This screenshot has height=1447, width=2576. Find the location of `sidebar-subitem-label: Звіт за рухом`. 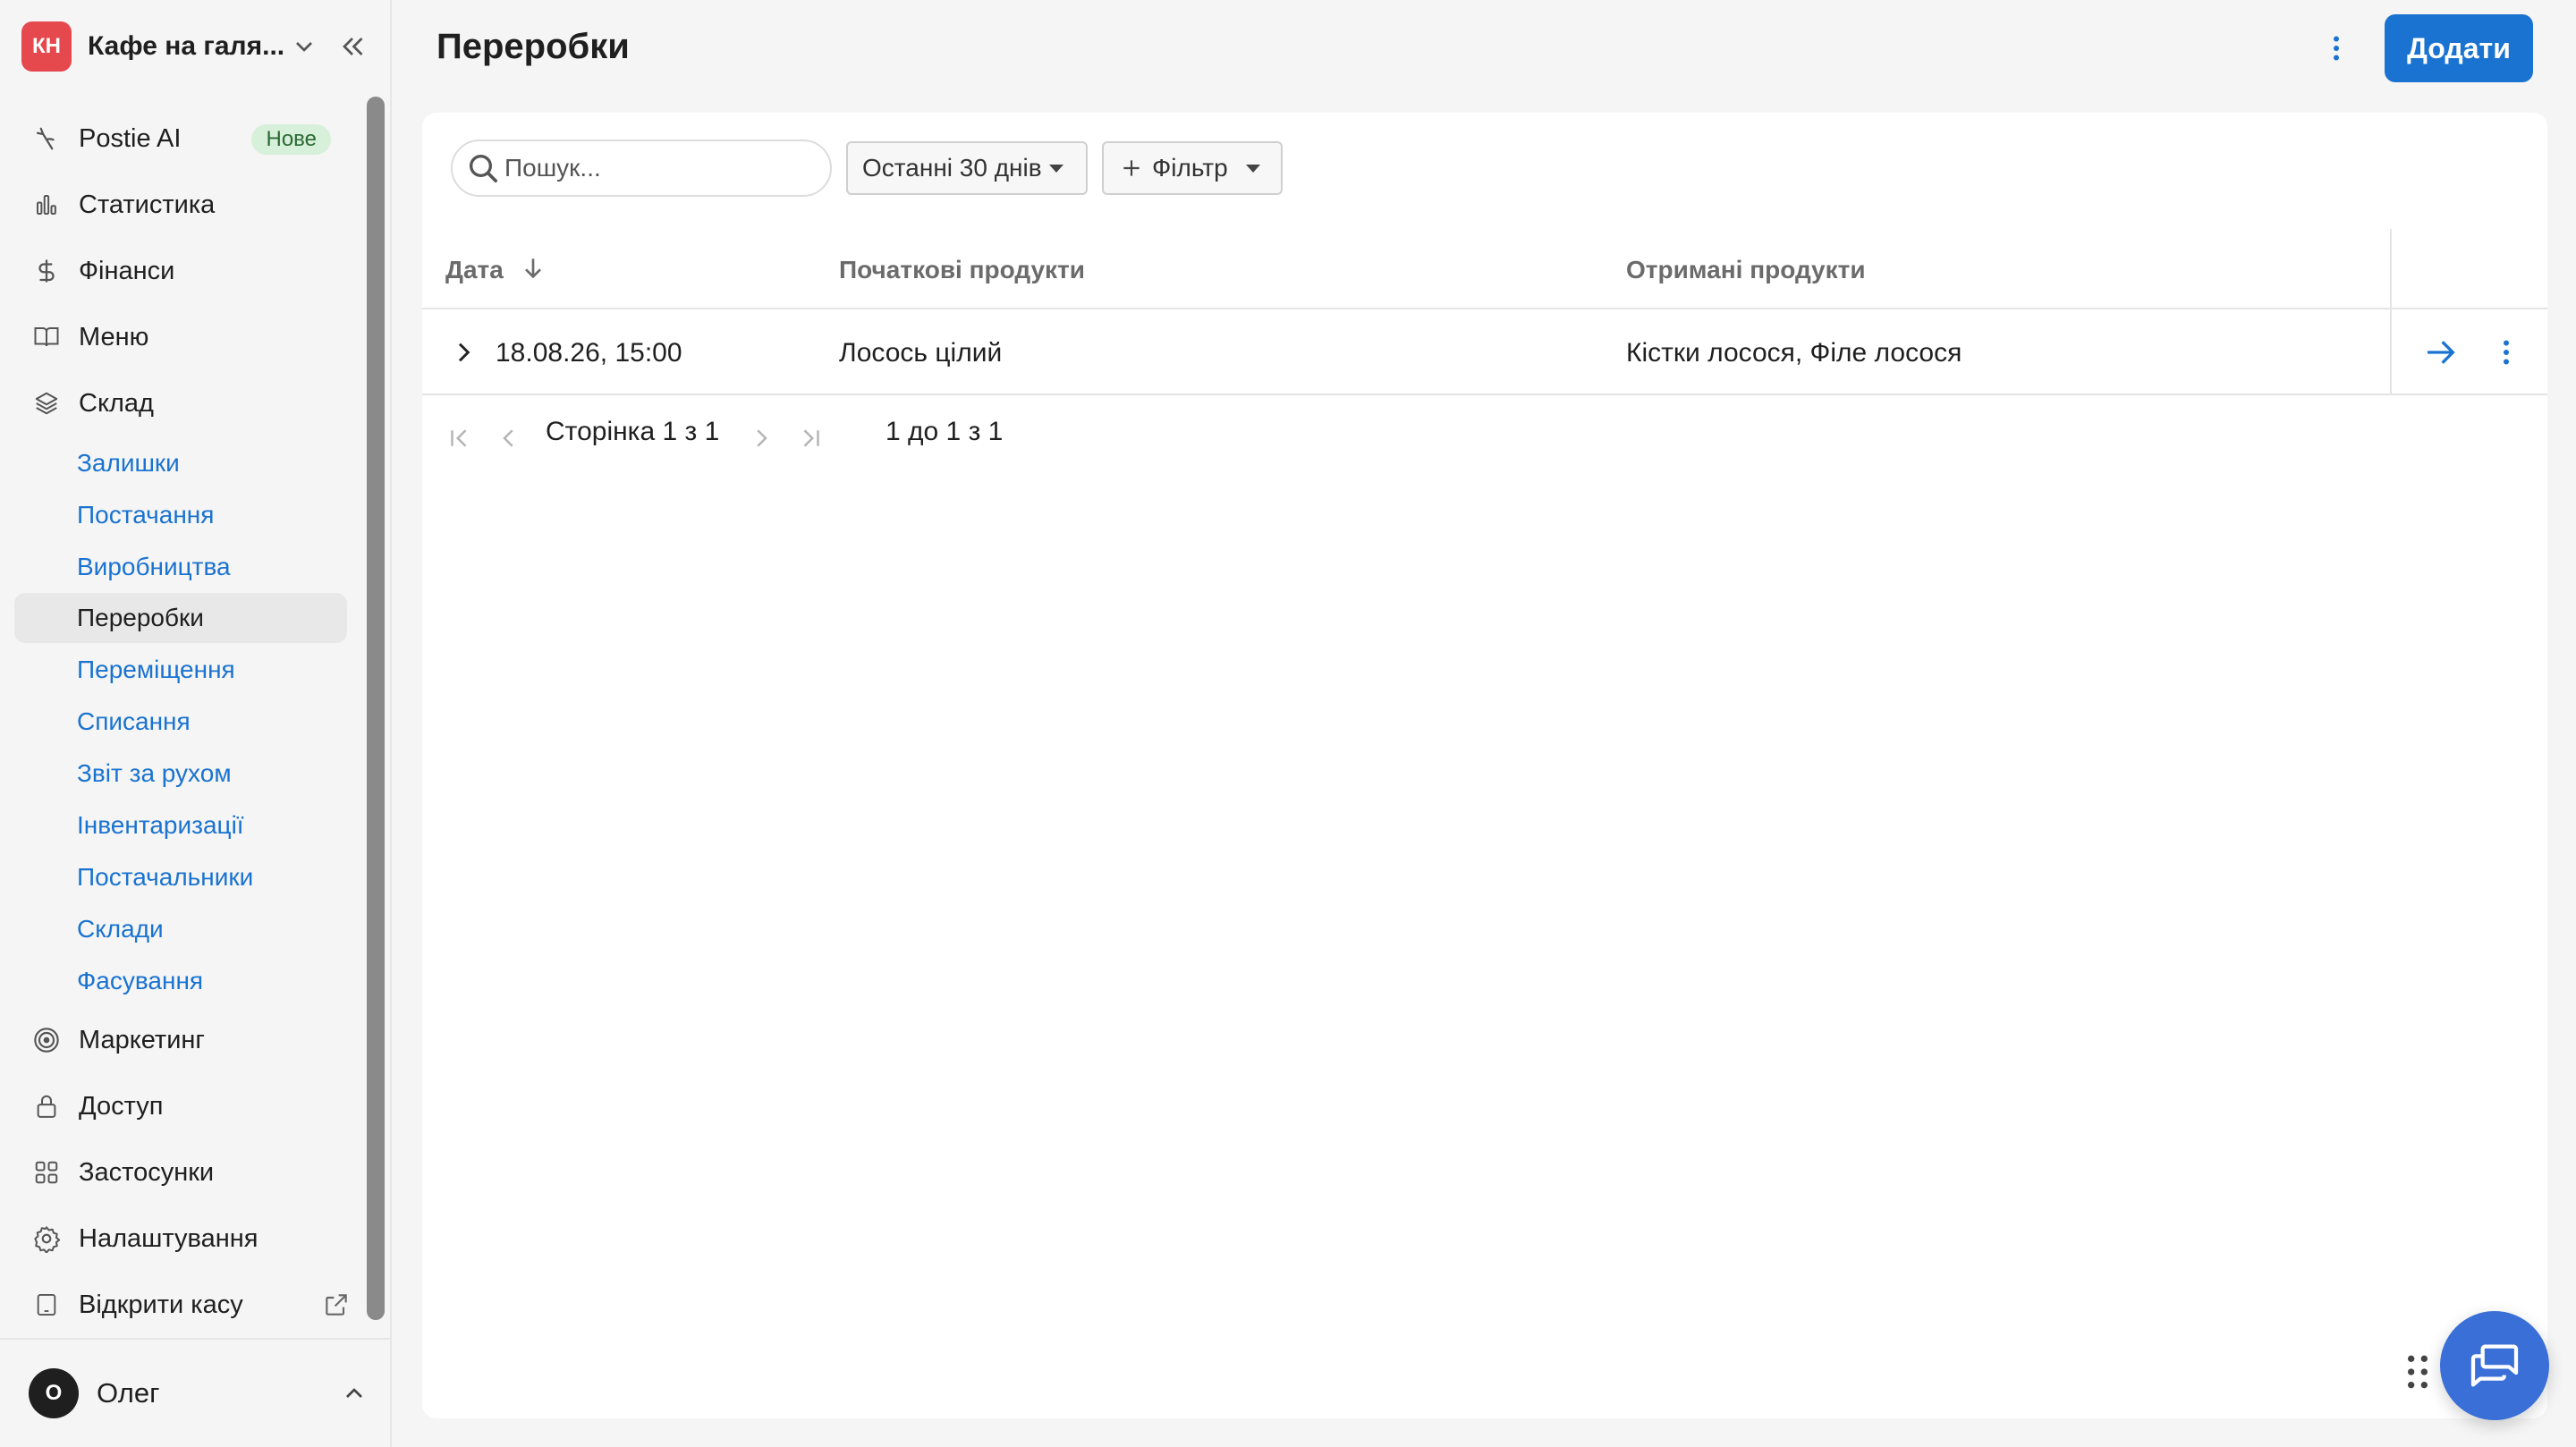

sidebar-subitem-label: Звіт за рухом is located at coordinates (154, 773).